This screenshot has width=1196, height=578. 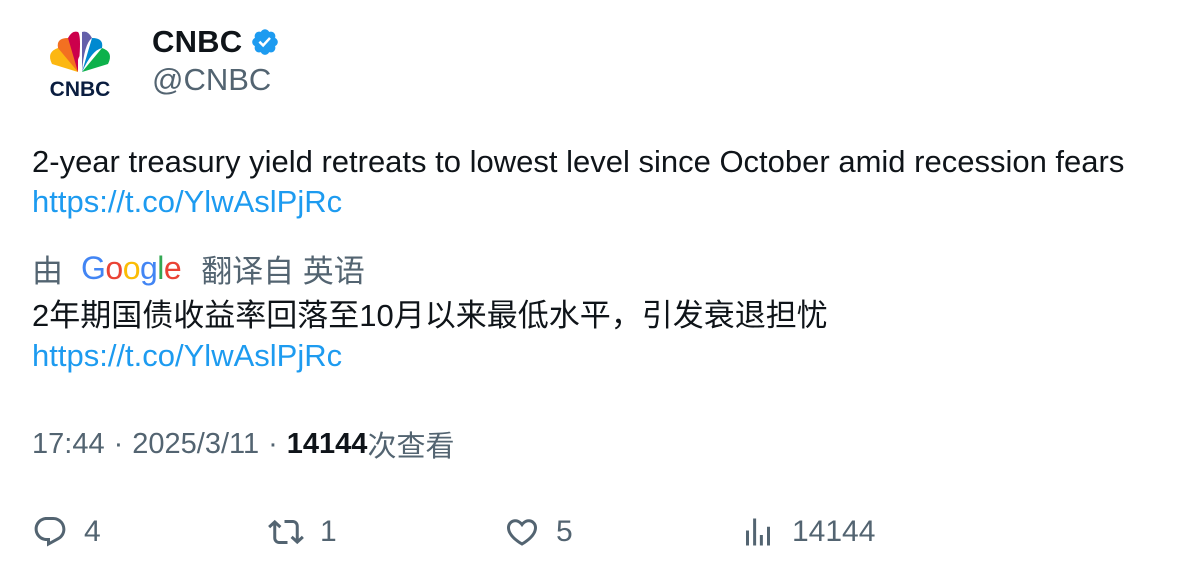 I want to click on views-action-count: 14144, so click(x=834, y=531).